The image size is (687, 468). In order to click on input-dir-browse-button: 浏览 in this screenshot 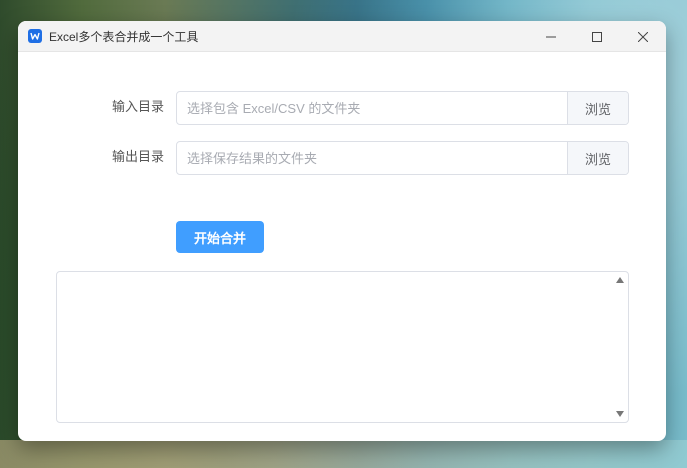, I will do `click(597, 108)`.